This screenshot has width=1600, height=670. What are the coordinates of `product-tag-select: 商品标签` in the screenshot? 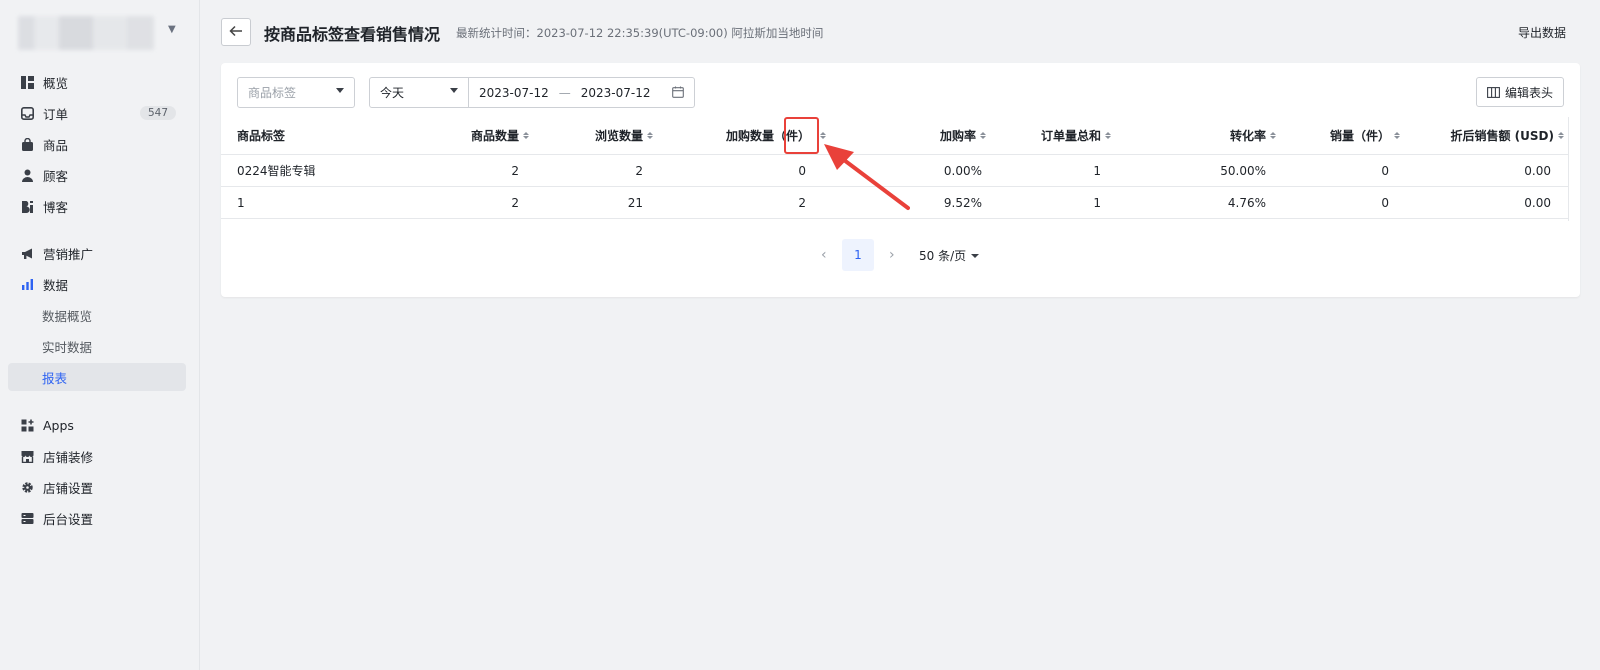 It's located at (296, 92).